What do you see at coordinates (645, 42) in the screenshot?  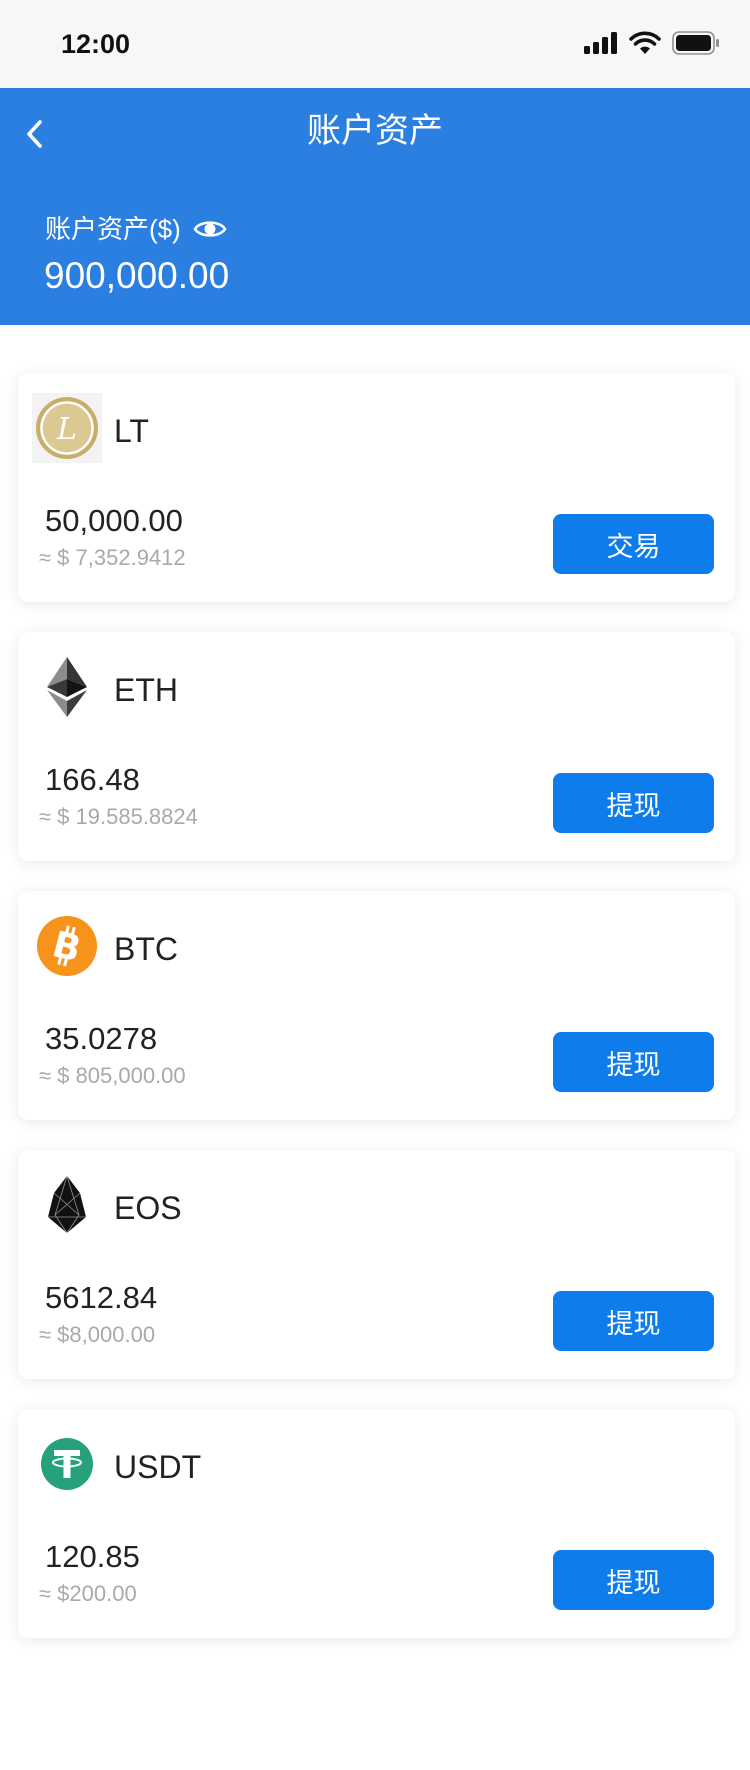 I see `wifi-icon` at bounding box center [645, 42].